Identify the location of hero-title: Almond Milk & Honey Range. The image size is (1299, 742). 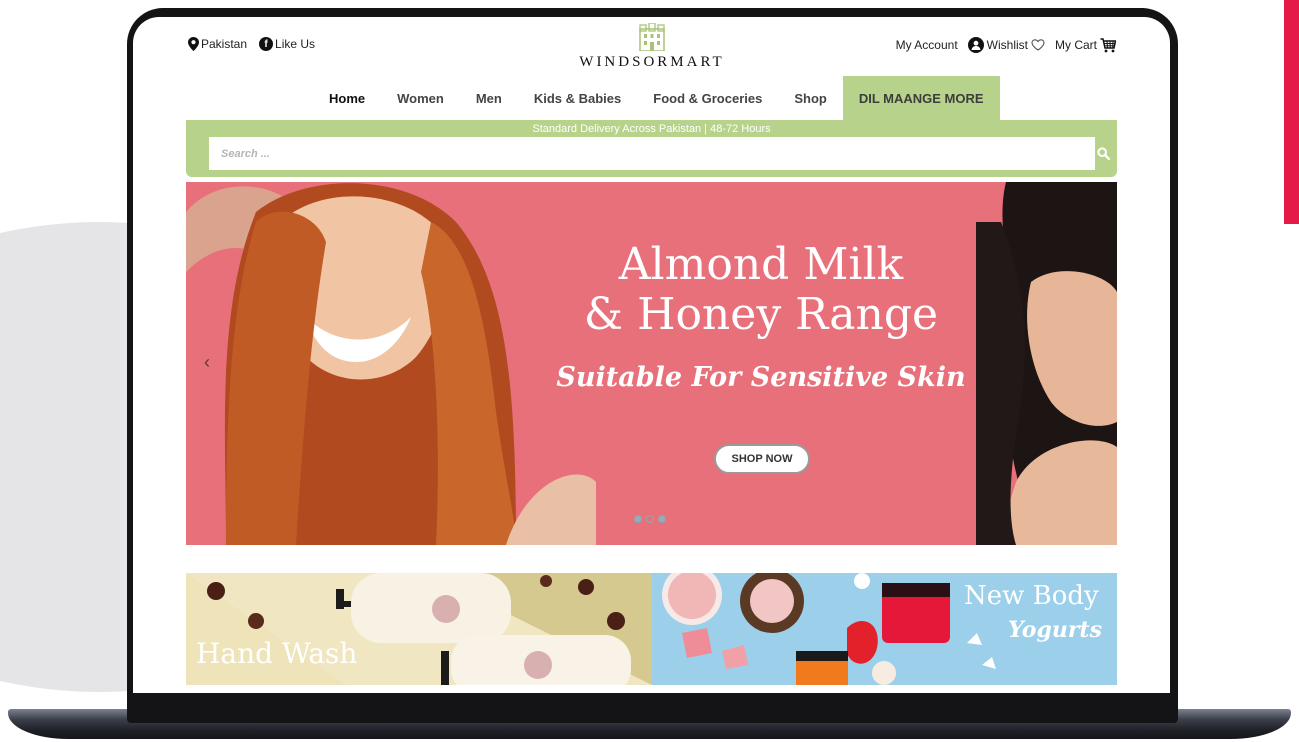
(761, 290).